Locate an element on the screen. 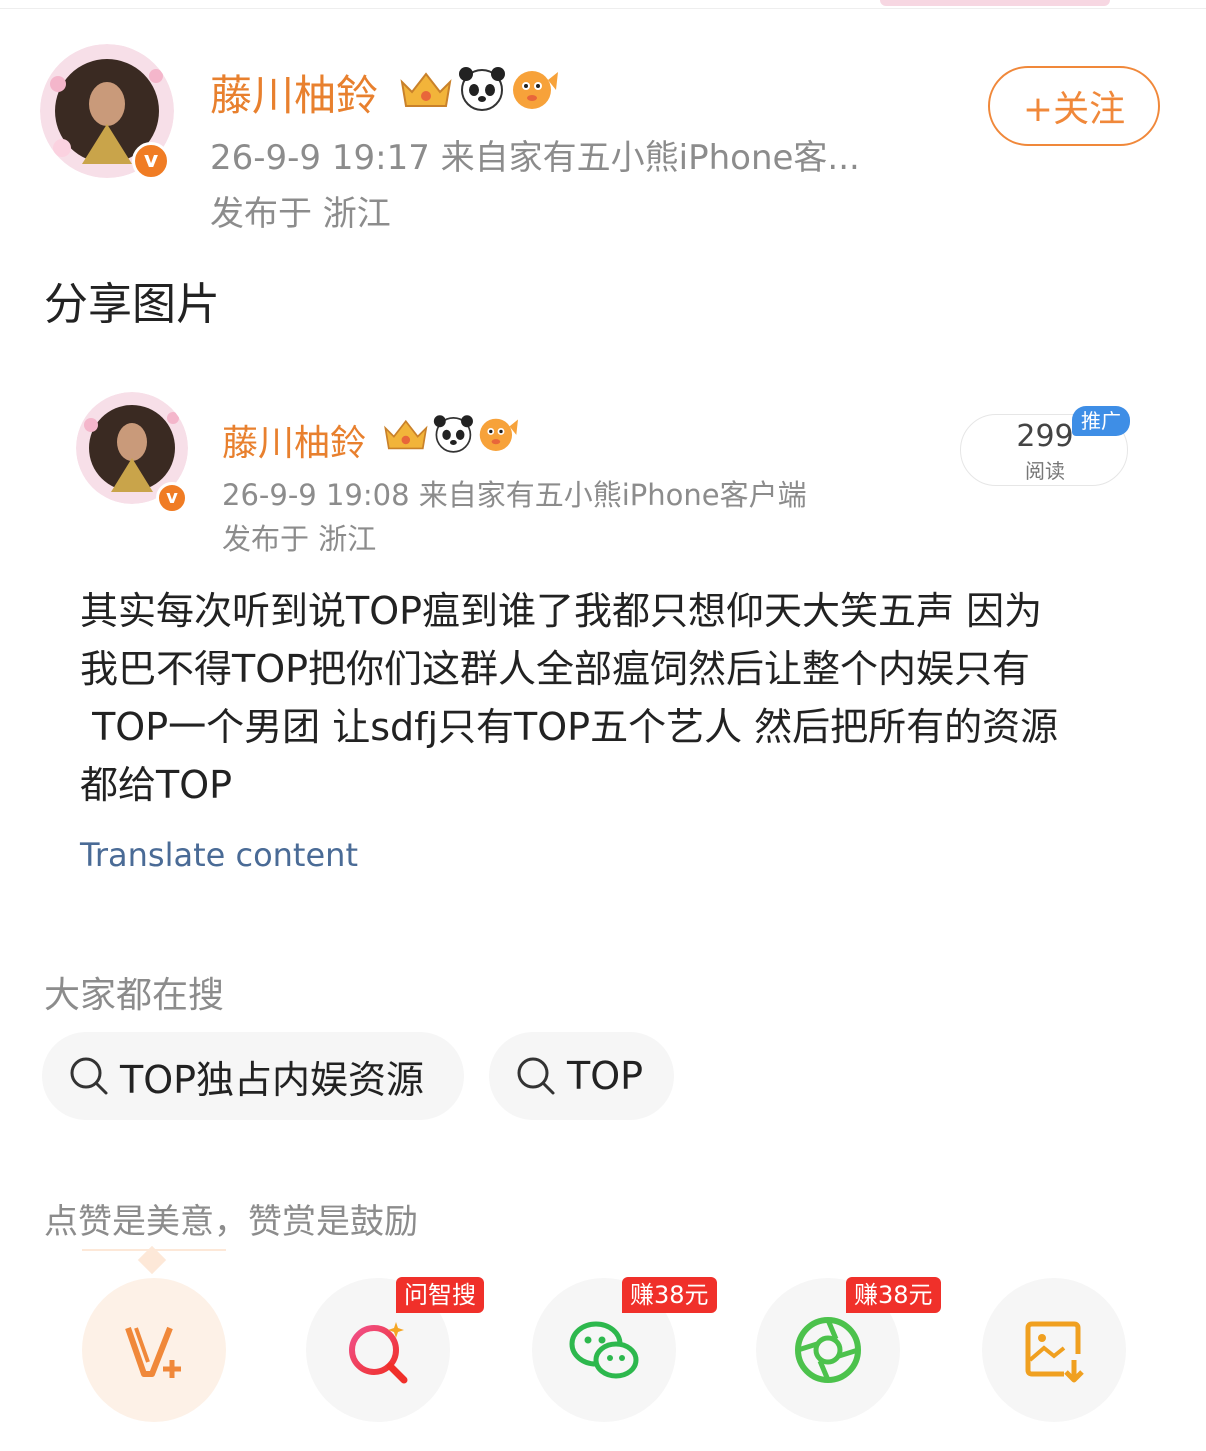 Image resolution: width=1206 pixels, height=1451 pixels. vip-reward-icon is located at coordinates (153, 1352).